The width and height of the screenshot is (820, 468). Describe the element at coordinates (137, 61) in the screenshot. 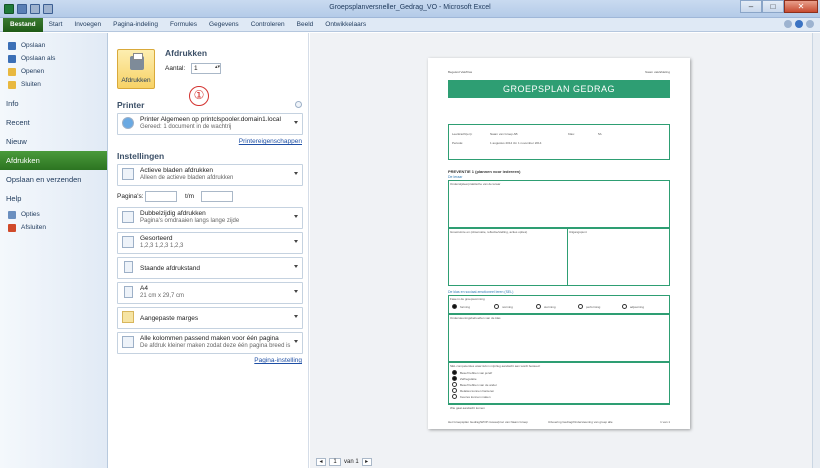

I see `printer-icon` at that location.